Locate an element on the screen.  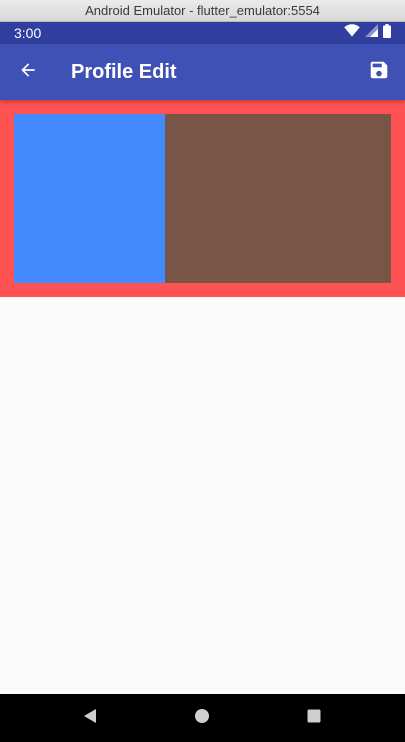
arrow-back-icon is located at coordinates (28, 72).